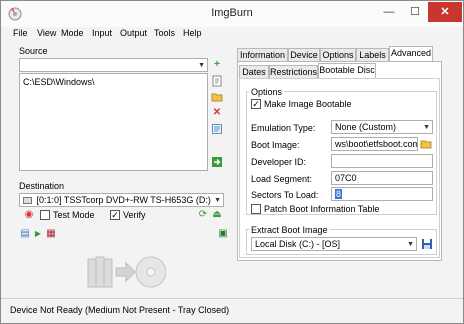 Image resolution: width=464 pixels, height=324 pixels. What do you see at coordinates (338, 55) in the screenshot?
I see `tab-options: Options` at bounding box center [338, 55].